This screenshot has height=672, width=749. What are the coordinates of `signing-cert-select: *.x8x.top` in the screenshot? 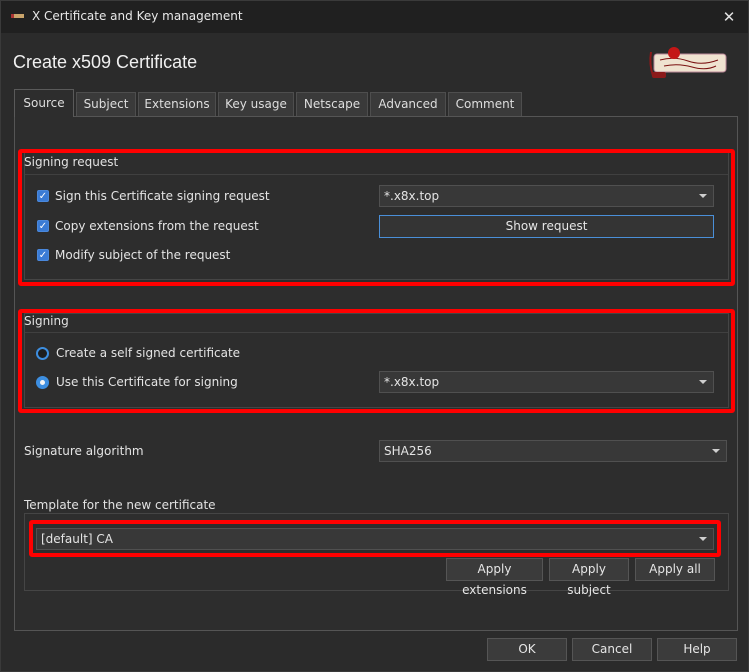 It's located at (546, 382).